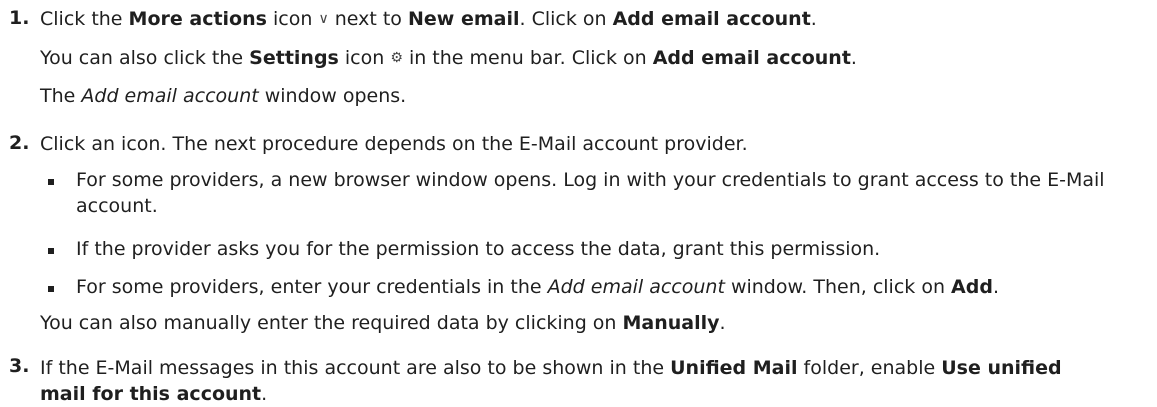 This screenshot has height=407, width=1157. What do you see at coordinates (869, 368) in the screenshot?
I see `text-segment: folder, enable` at bounding box center [869, 368].